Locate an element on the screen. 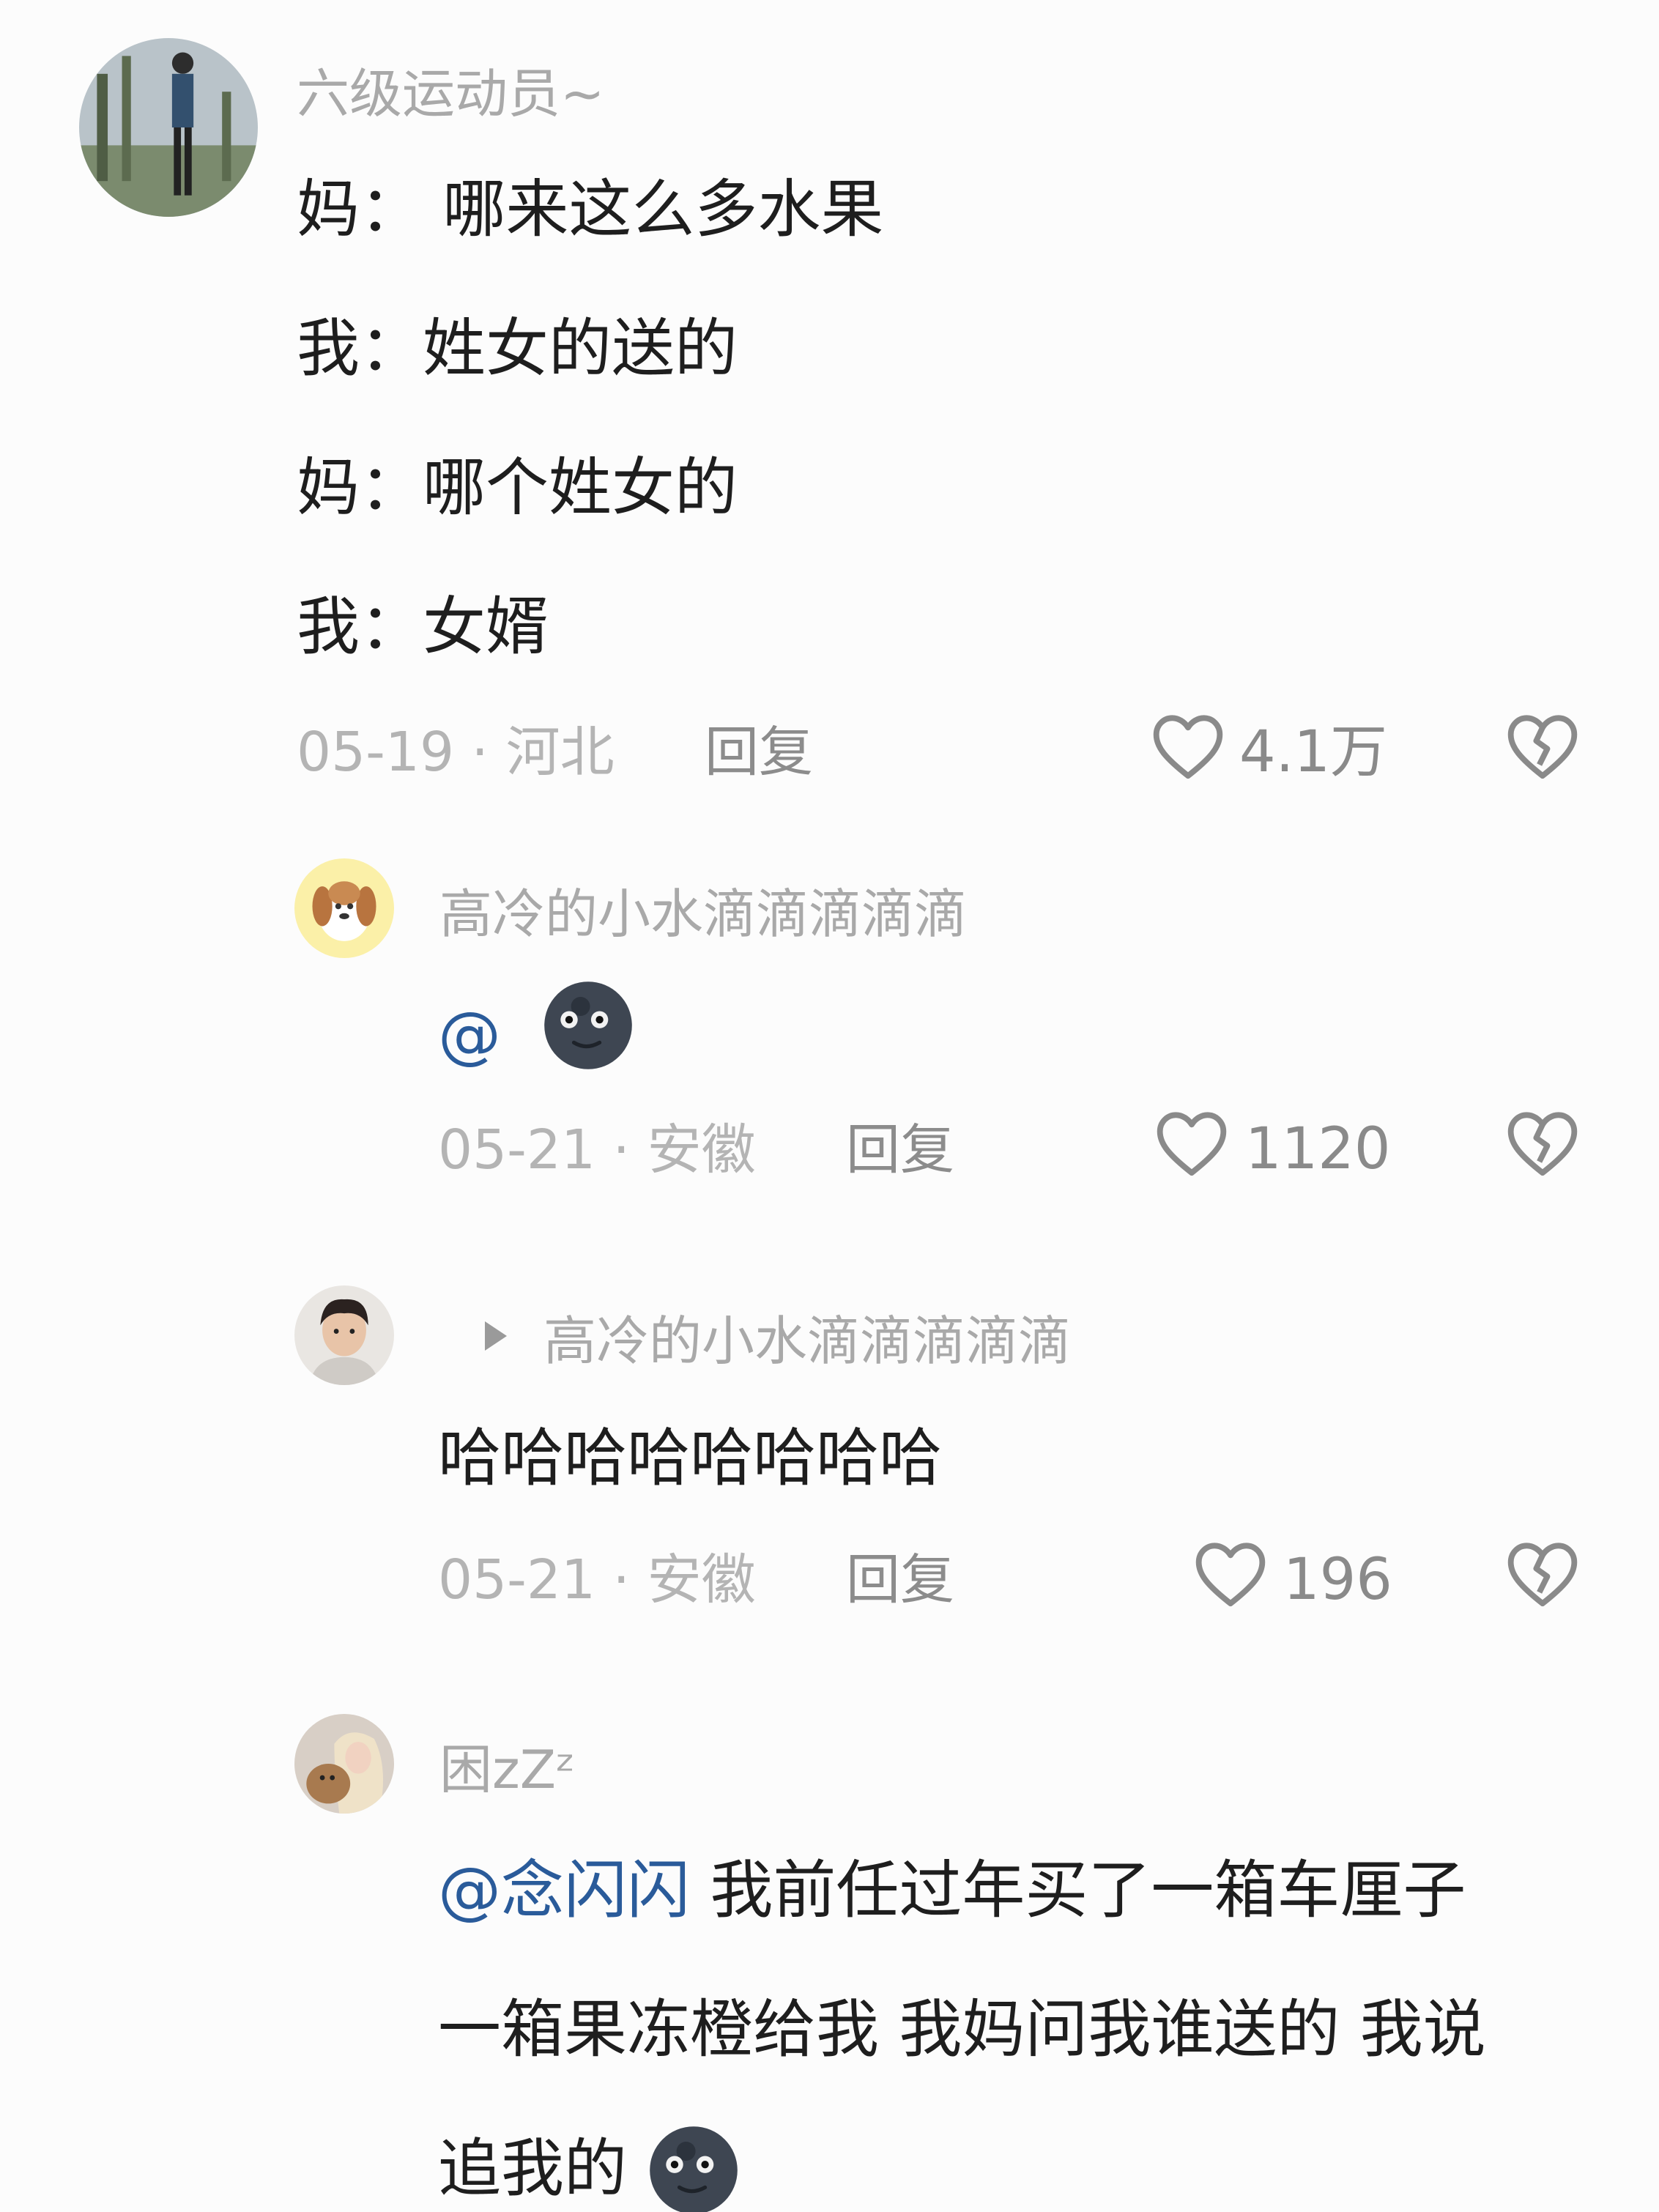  comment-text: 哈哈哈哈哈哈哈哈 is located at coordinates (690, 1458).